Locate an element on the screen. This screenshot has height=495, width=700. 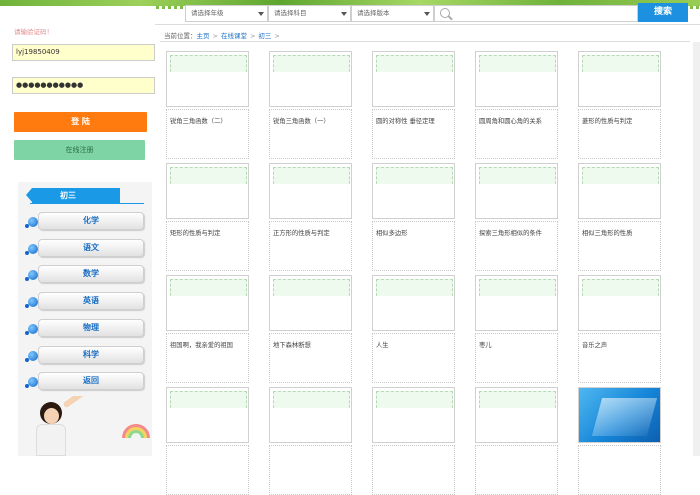
course-card: 音乐之声 is located at coordinates (619, 329).